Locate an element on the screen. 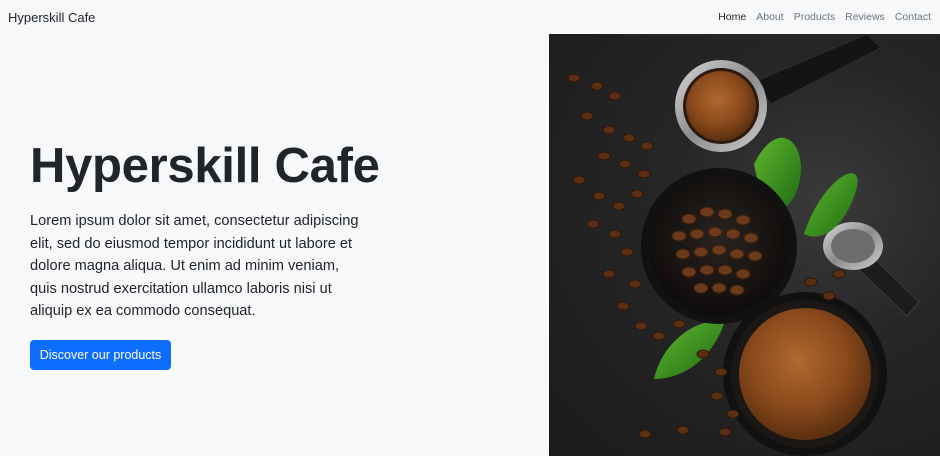 This screenshot has width=940, height=456. nav-links: Home About Products Reviews Contact is located at coordinates (819, 17).